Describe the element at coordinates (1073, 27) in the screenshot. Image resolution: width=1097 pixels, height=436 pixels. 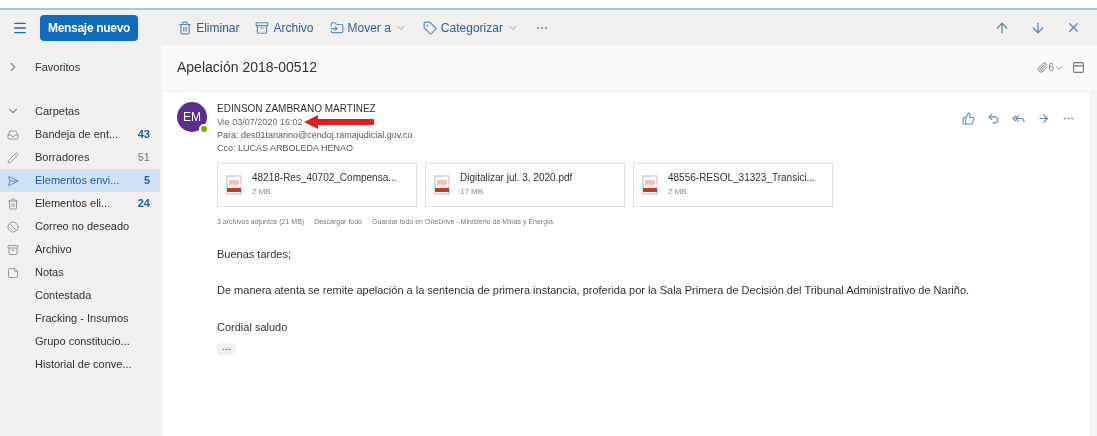
I see `close-icon` at that location.